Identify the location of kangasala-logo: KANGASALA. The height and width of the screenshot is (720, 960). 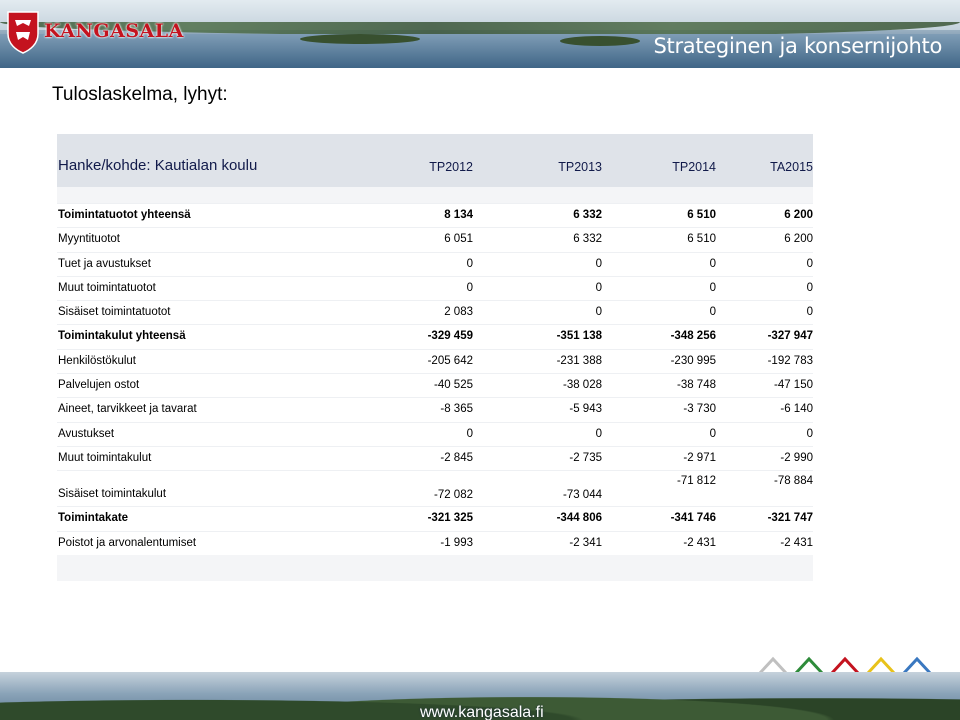
(94, 32).